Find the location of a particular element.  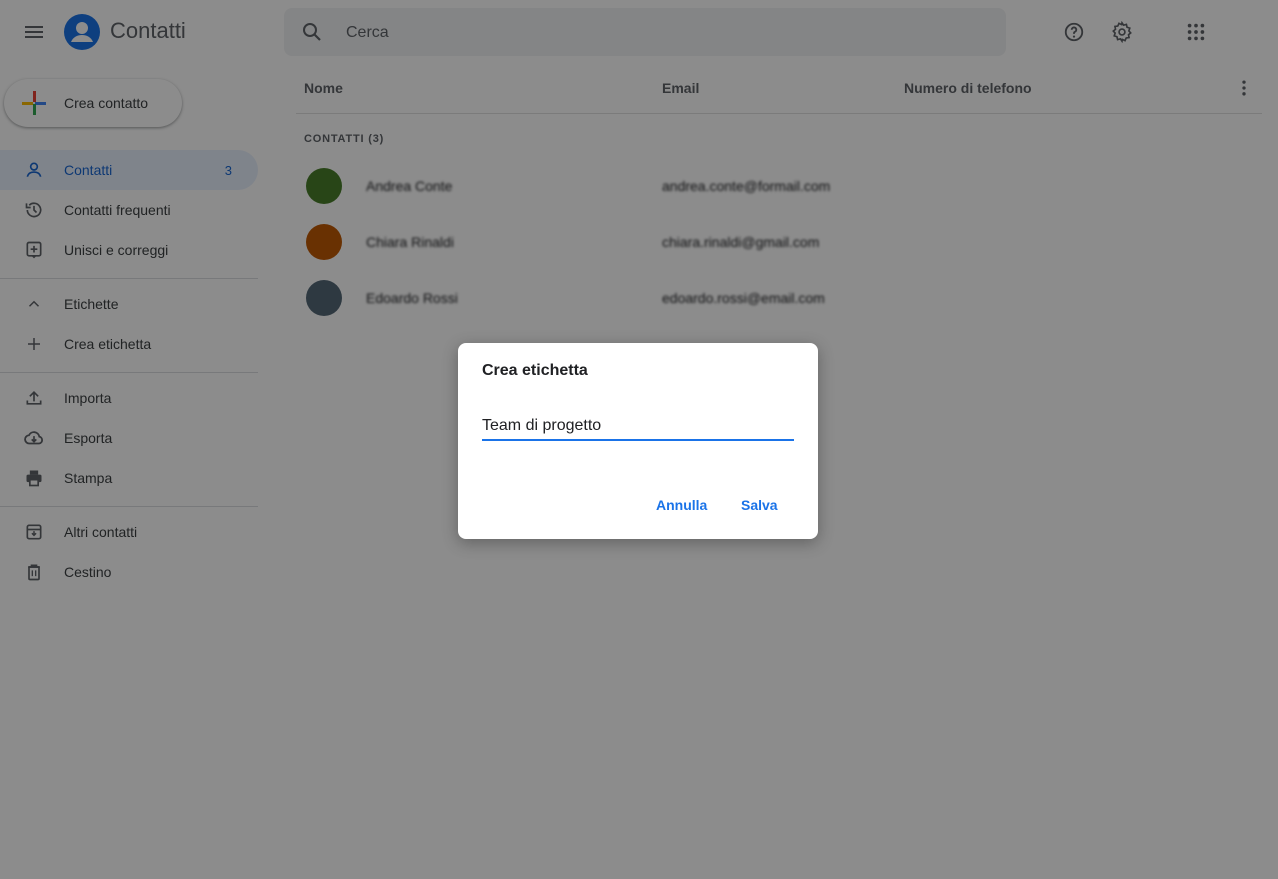

create-label-dialog: Crea etichetta Annulla Salva is located at coordinates (638, 441).